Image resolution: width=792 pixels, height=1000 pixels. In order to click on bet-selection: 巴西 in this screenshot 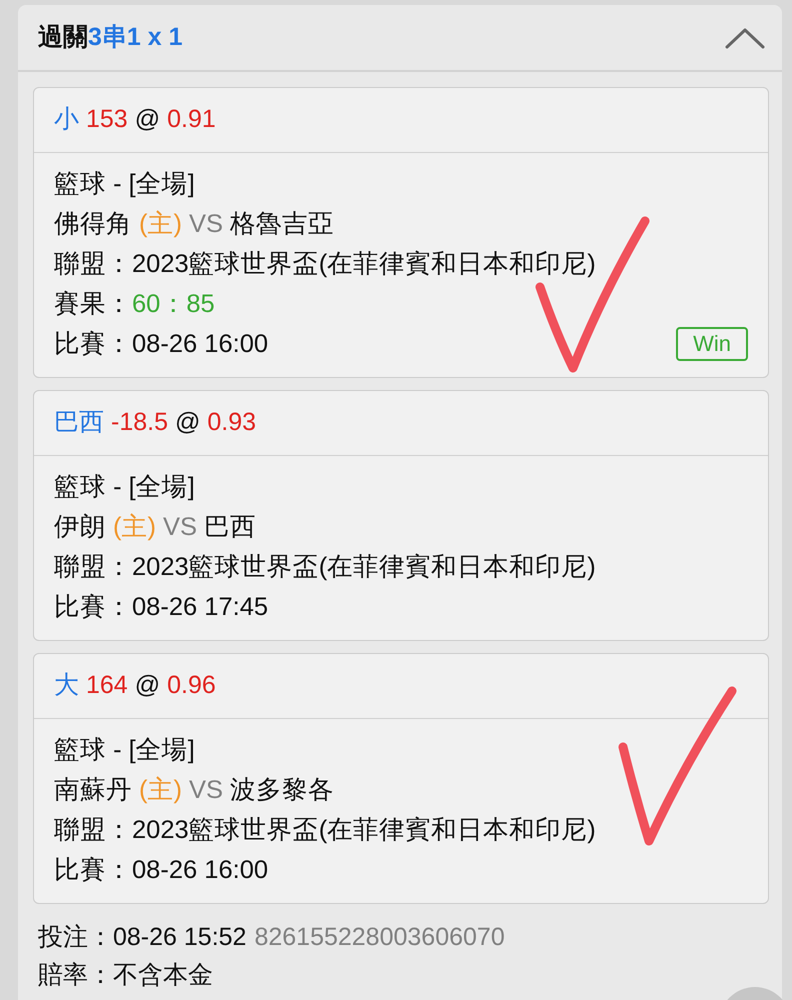, I will do `click(79, 422)`.